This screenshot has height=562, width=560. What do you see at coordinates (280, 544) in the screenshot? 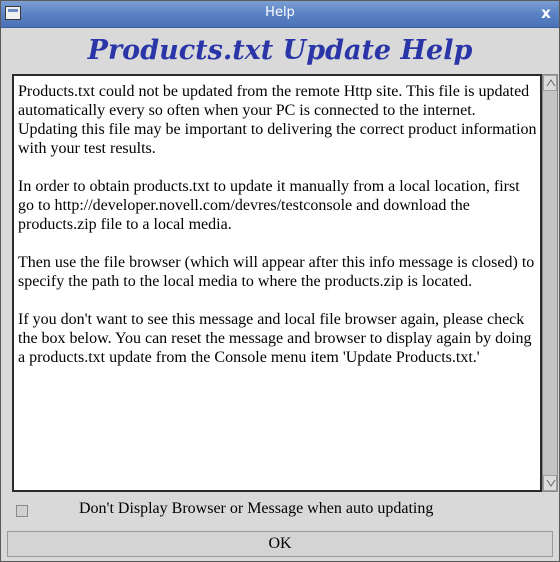
I see `ok-button: OK` at bounding box center [280, 544].